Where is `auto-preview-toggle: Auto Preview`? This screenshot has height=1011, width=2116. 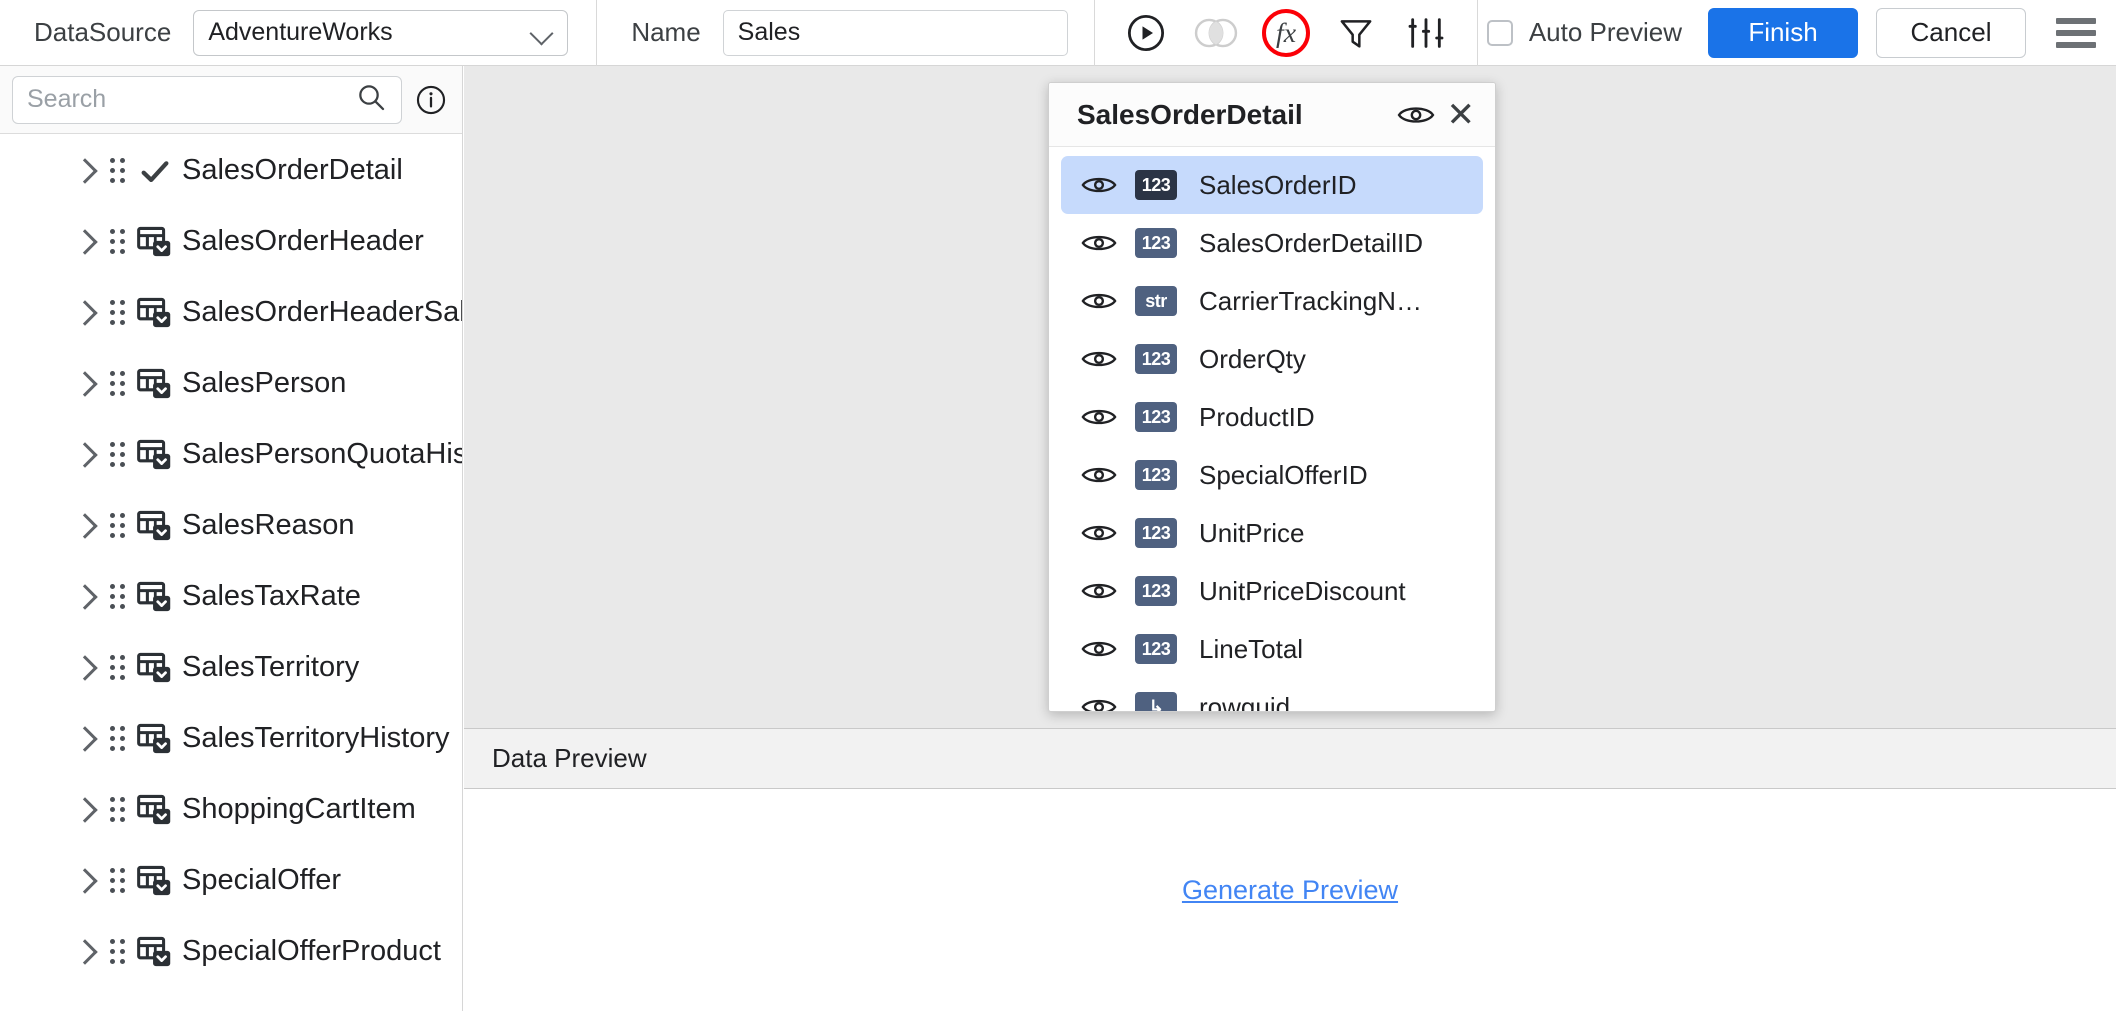 auto-preview-toggle: Auto Preview is located at coordinates (1584, 32).